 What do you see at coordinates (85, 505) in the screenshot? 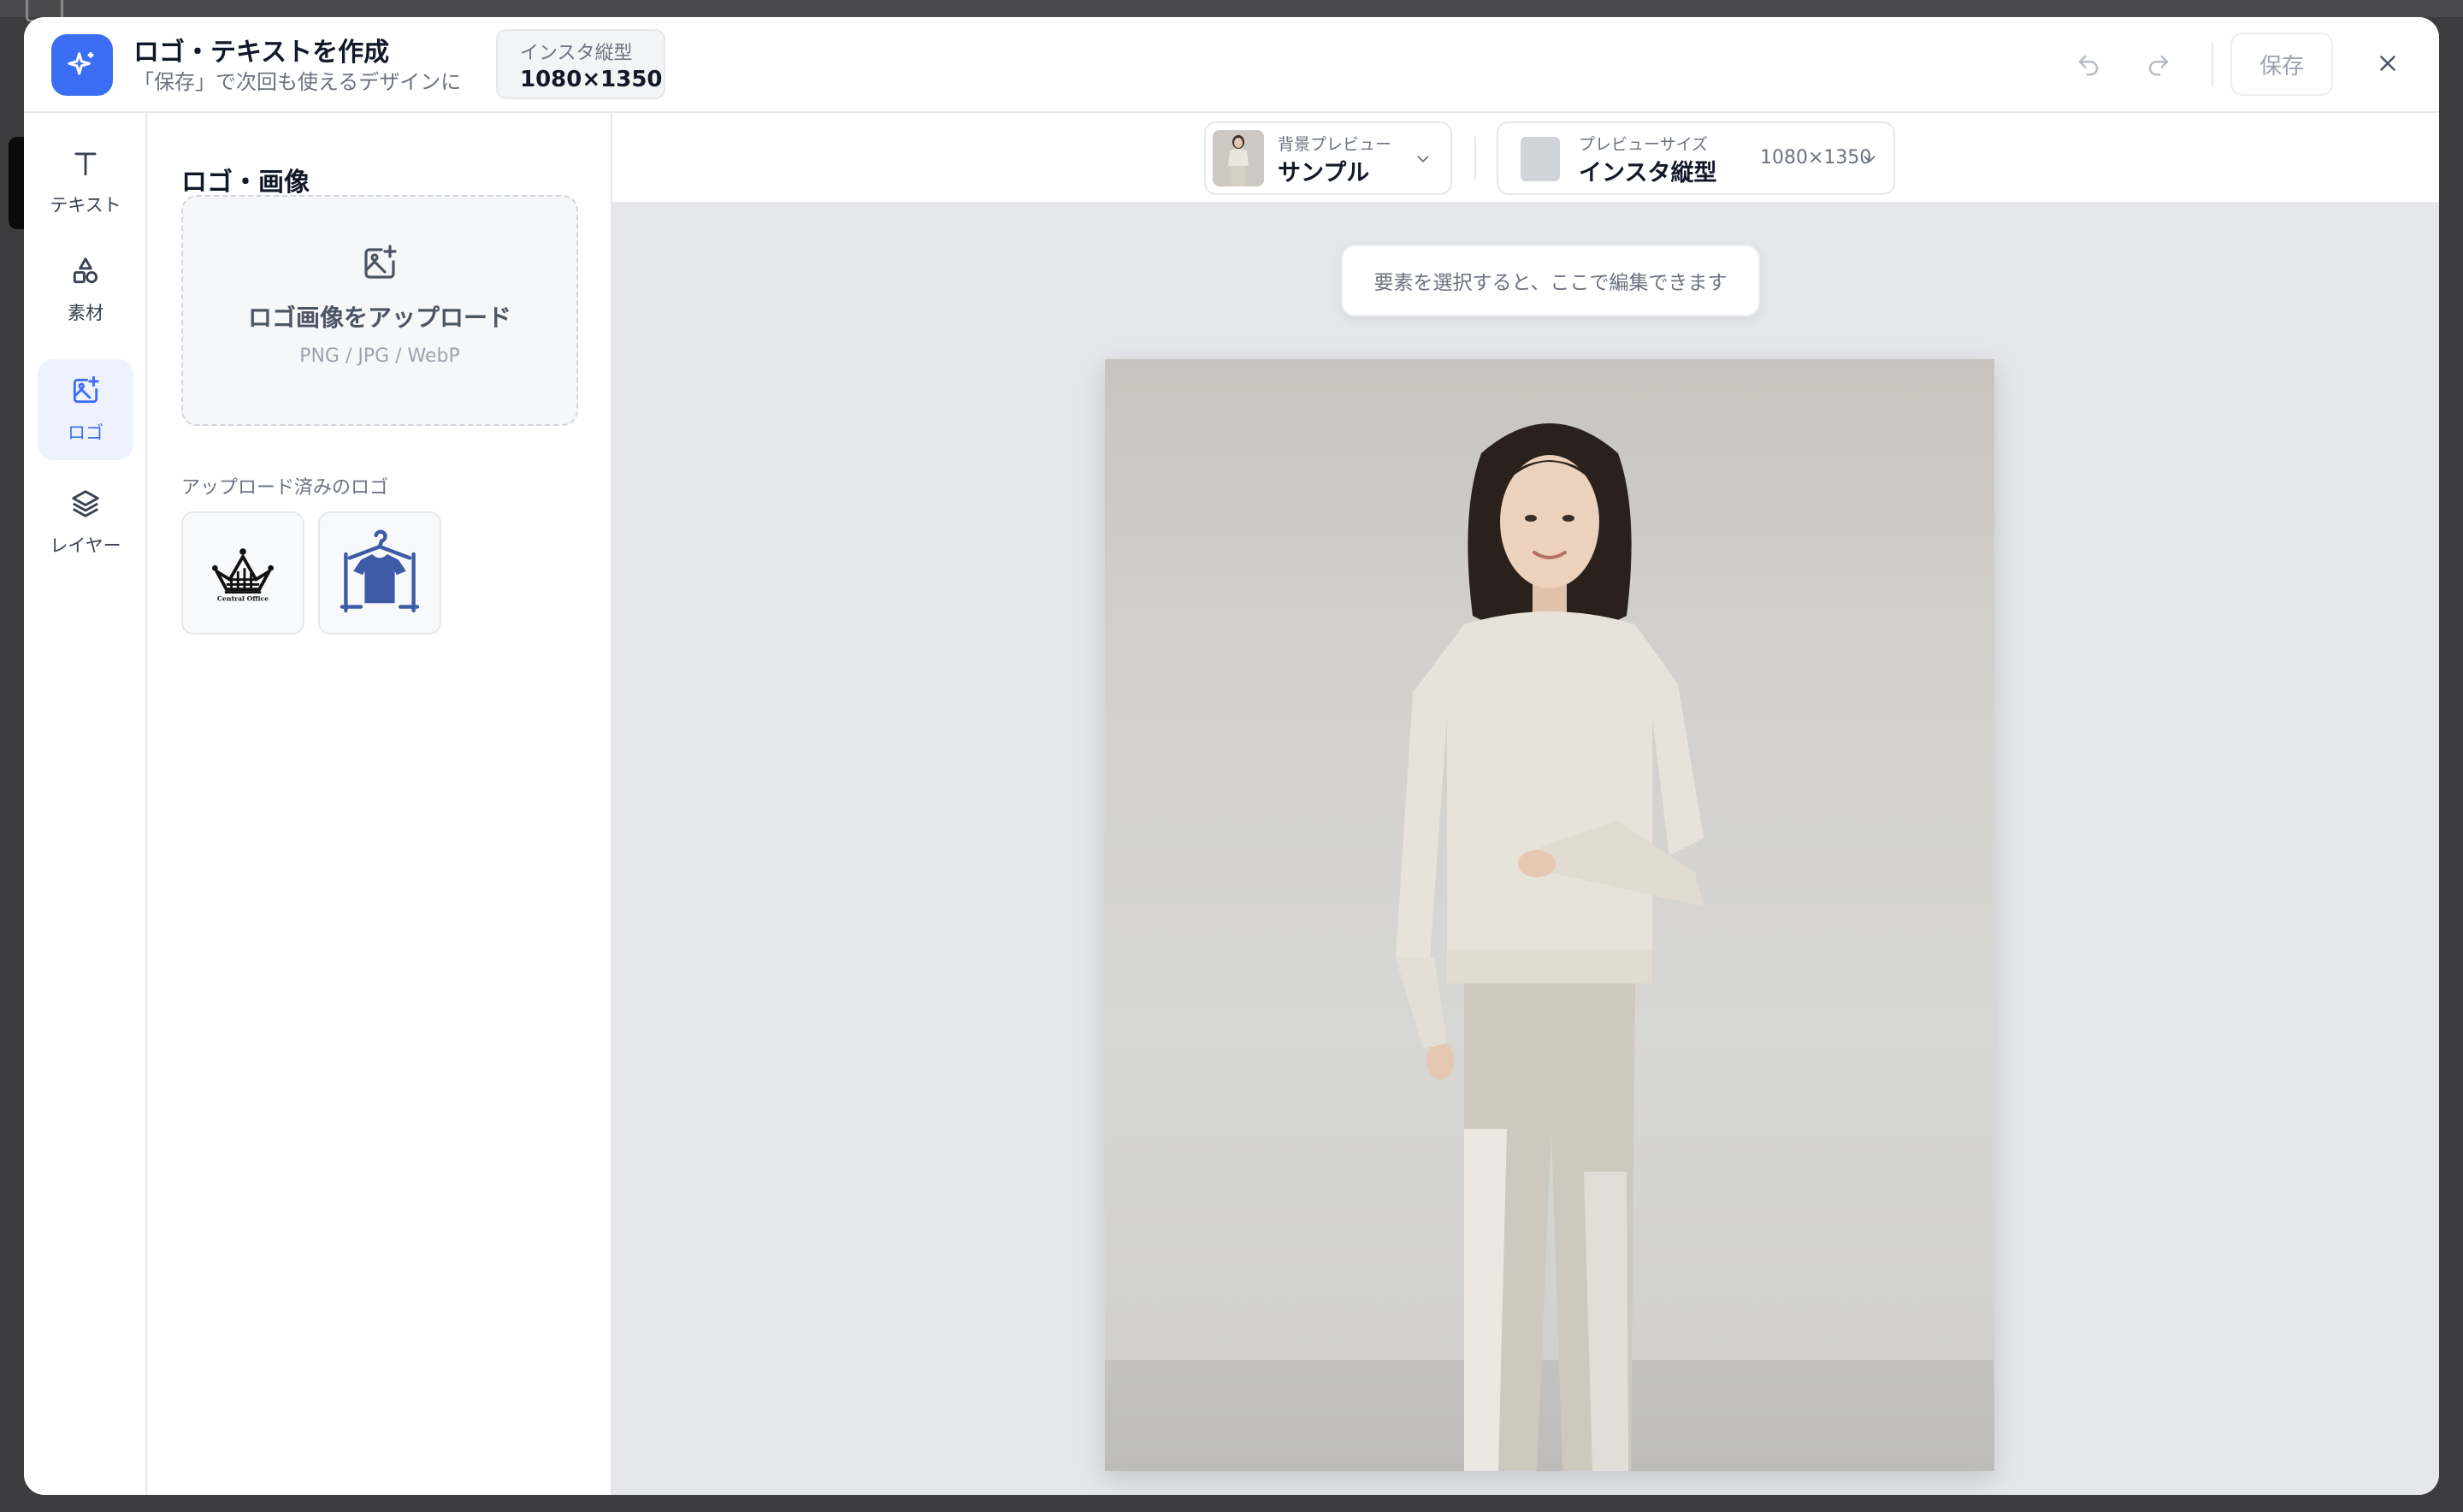
I see `layers-icon` at bounding box center [85, 505].